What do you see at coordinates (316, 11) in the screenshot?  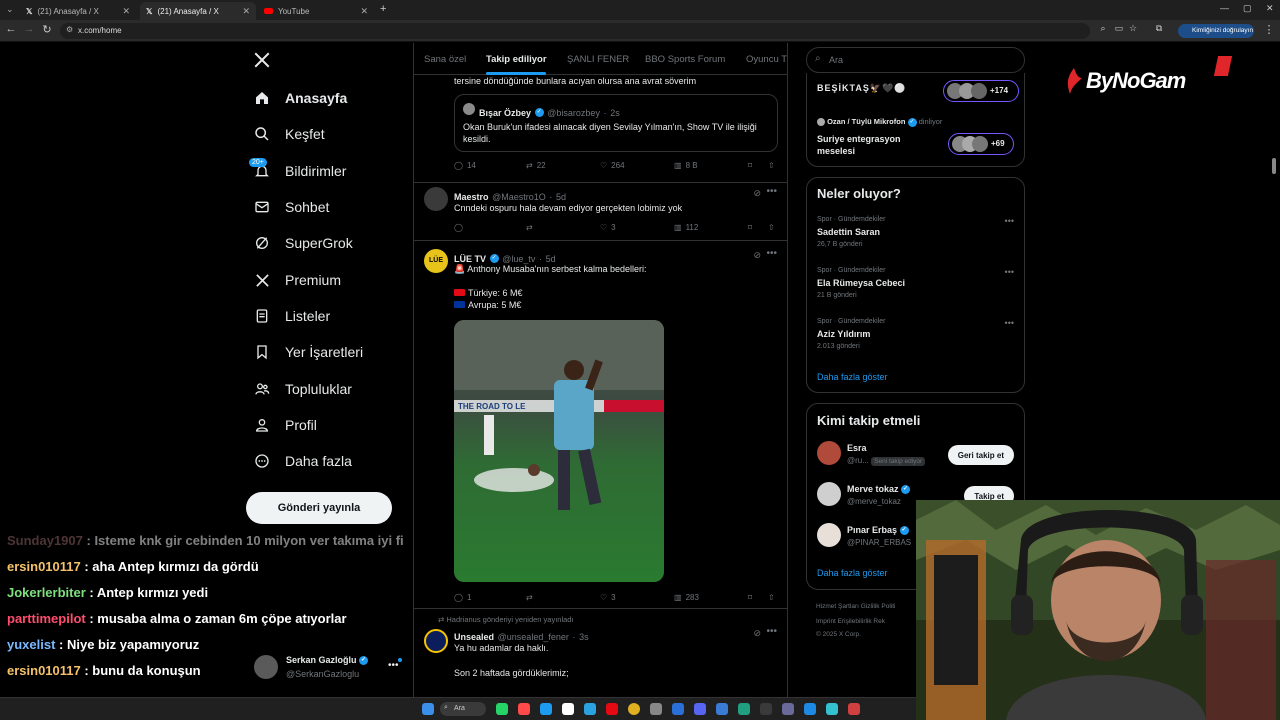 I see `browser-tab-3: YouTube ✕` at bounding box center [316, 11].